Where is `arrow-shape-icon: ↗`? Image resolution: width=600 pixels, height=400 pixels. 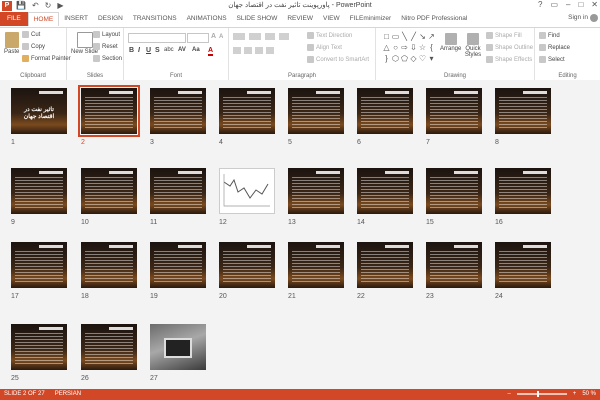
arrow-shape-icon: ↗ is located at coordinates (431, 36).